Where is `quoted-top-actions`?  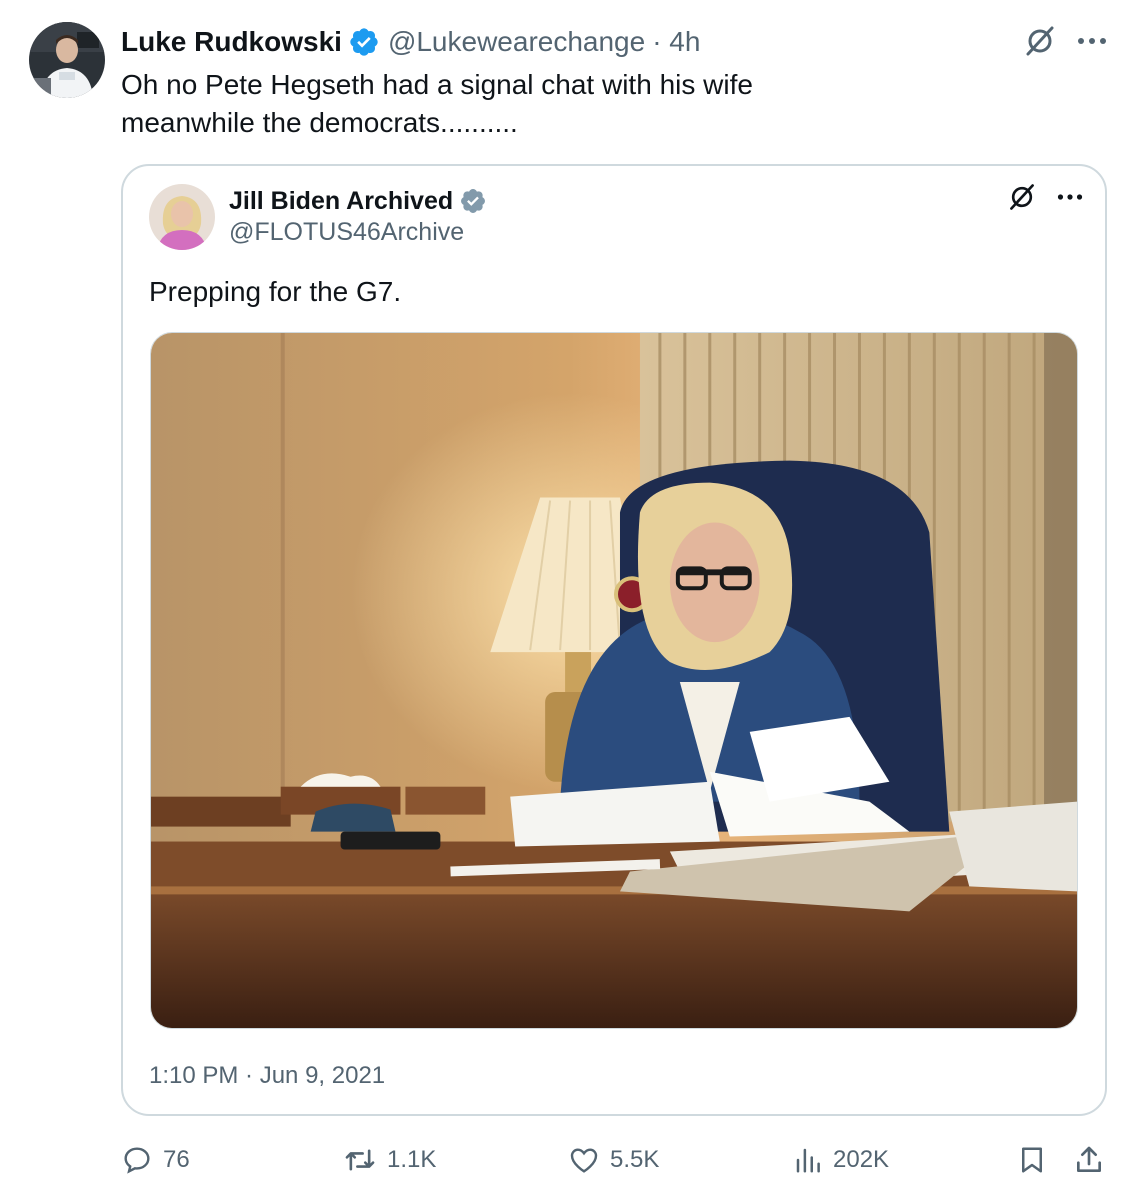 quoted-top-actions is located at coordinates (1045, 197).